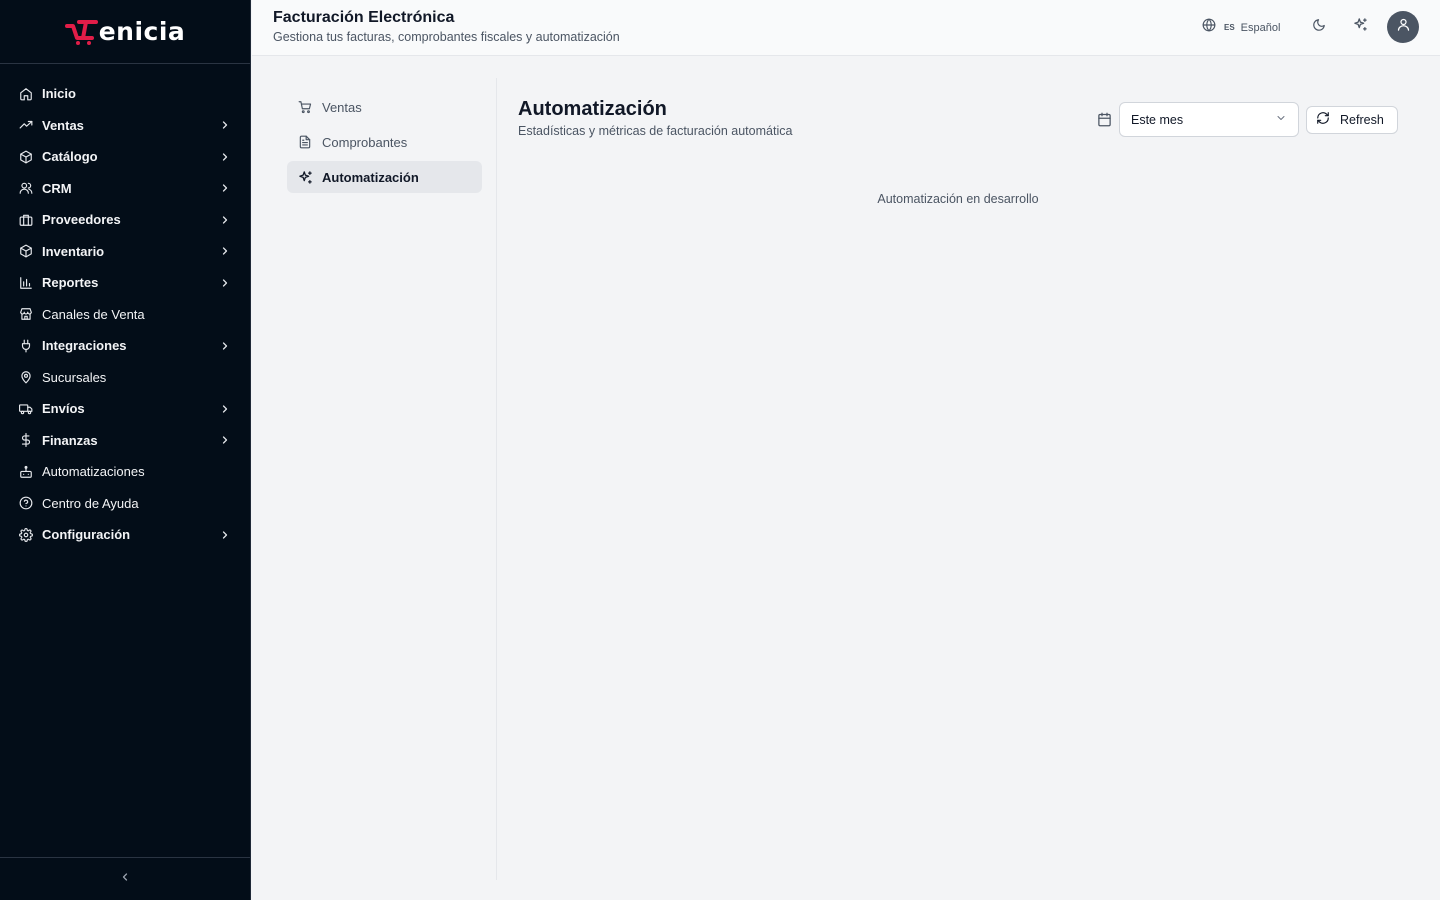 The height and width of the screenshot is (900, 1440). I want to click on bot-icon, so click(25, 471).